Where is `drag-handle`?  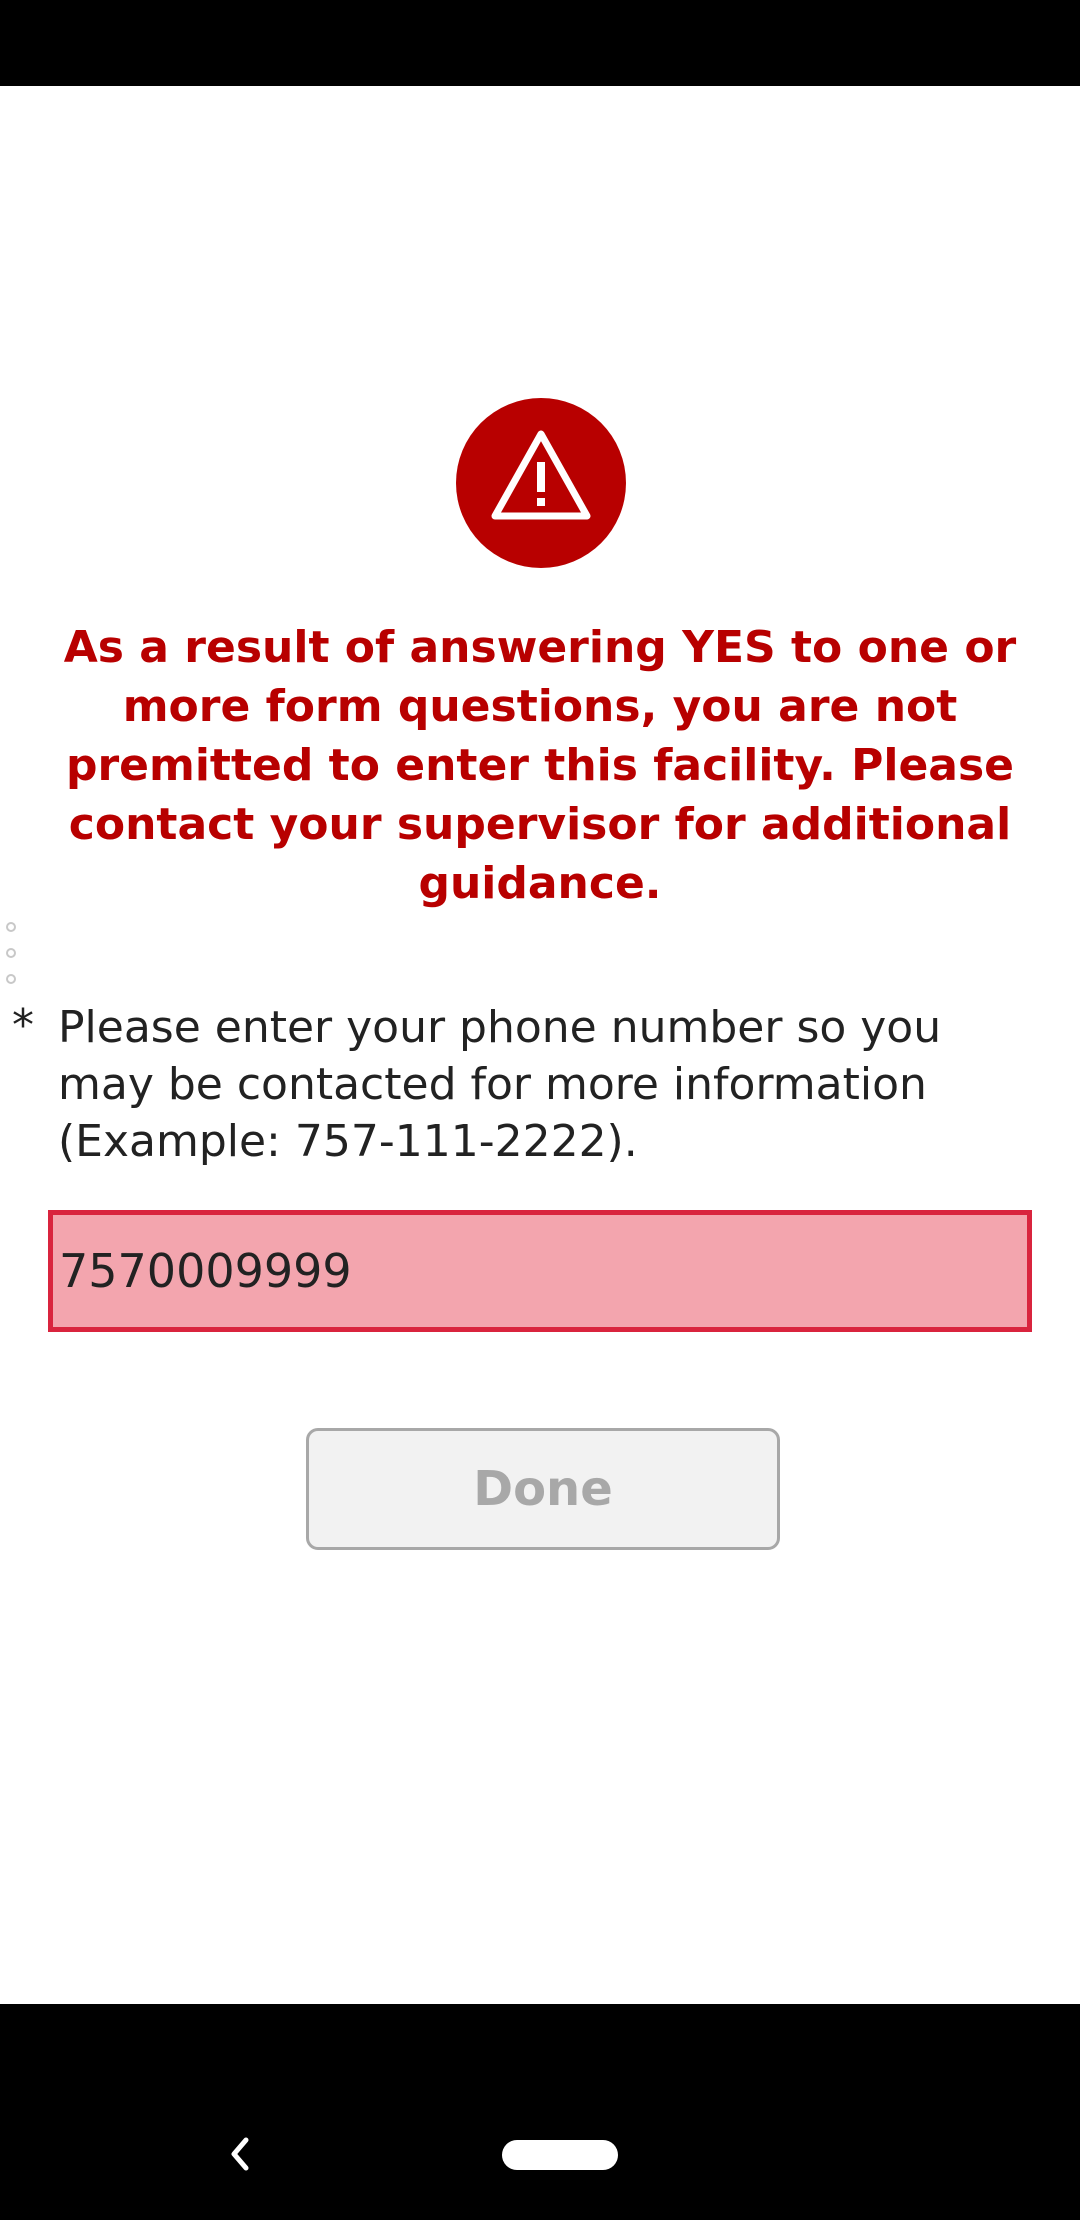 drag-handle is located at coordinates (13, 961).